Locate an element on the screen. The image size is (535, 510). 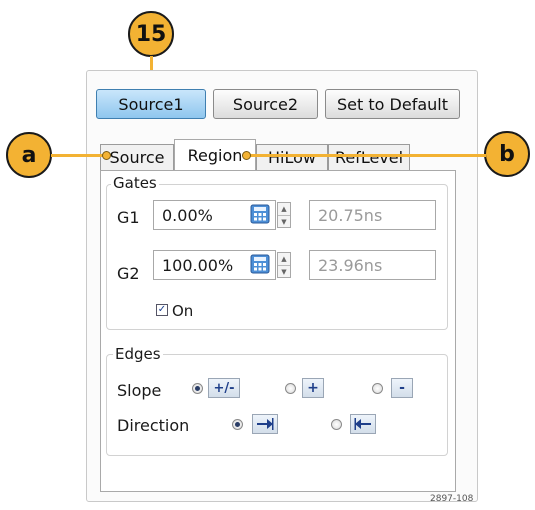
tab-hilow: HiLow is located at coordinates (292, 157).